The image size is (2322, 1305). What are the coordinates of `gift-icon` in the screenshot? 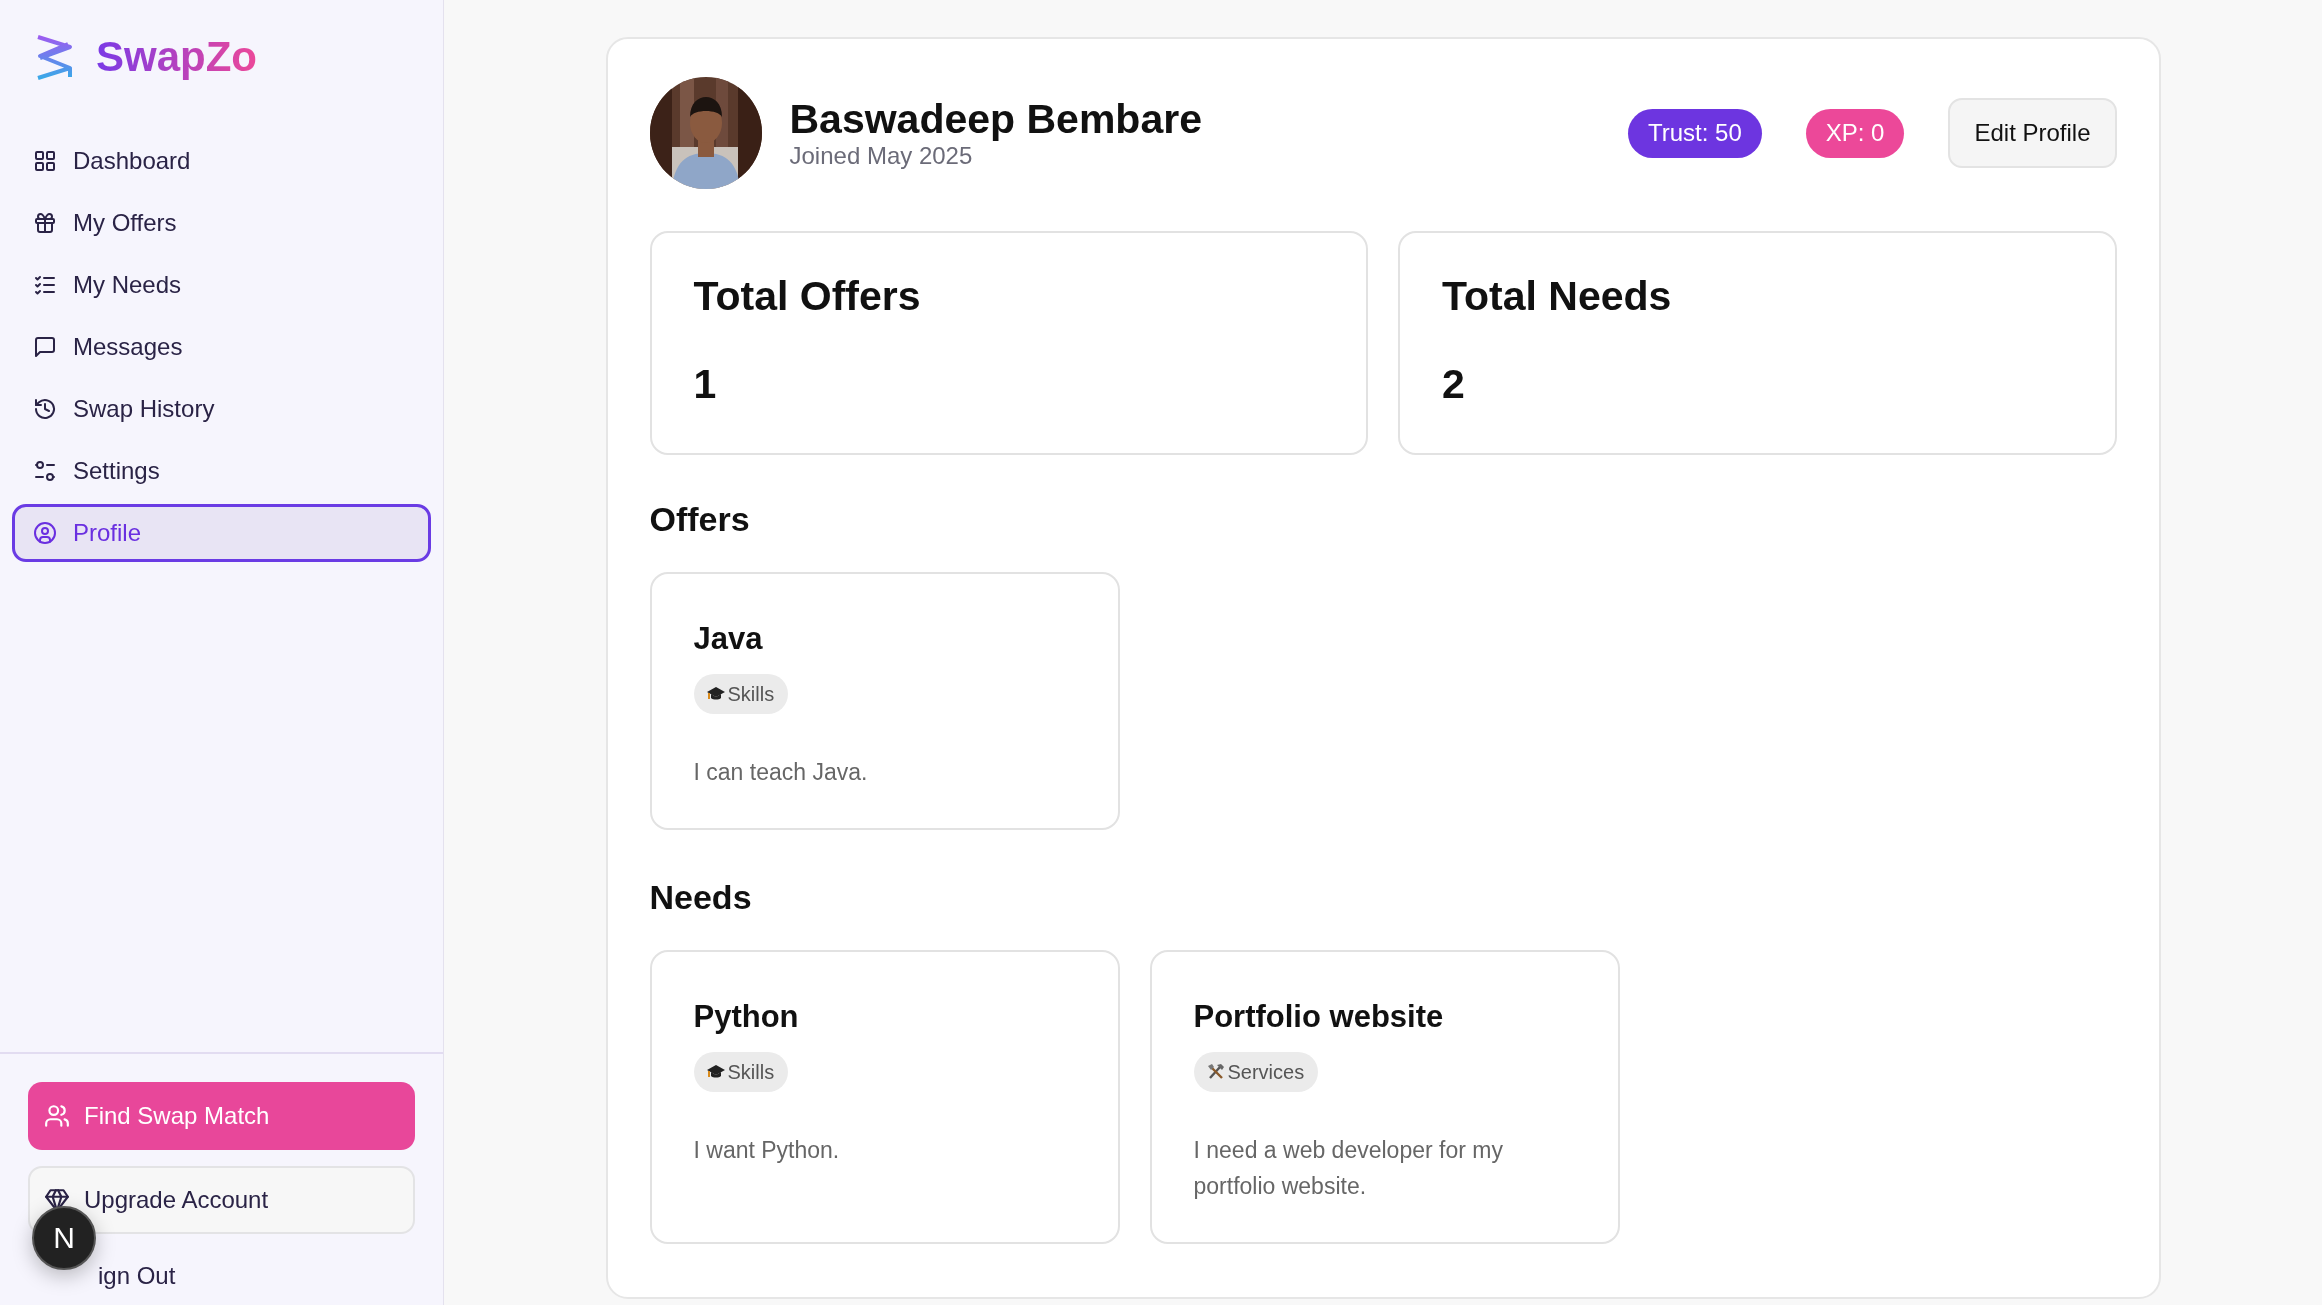 It's located at (45, 223).